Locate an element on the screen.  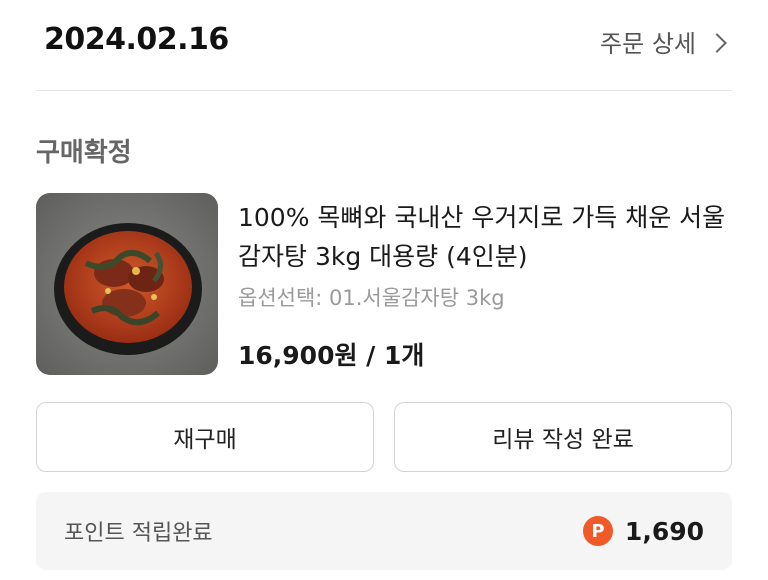
points-amount-group: P 1,690 is located at coordinates (643, 531).